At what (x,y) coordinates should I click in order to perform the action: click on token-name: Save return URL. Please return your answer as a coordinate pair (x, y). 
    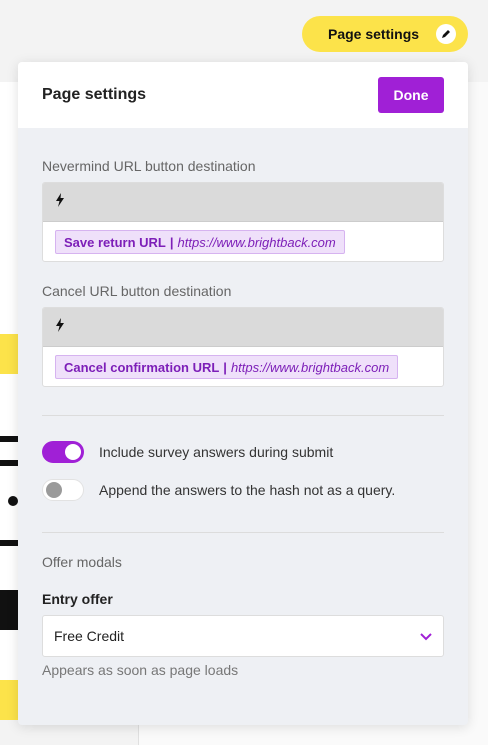
    Looking at the image, I should click on (115, 242).